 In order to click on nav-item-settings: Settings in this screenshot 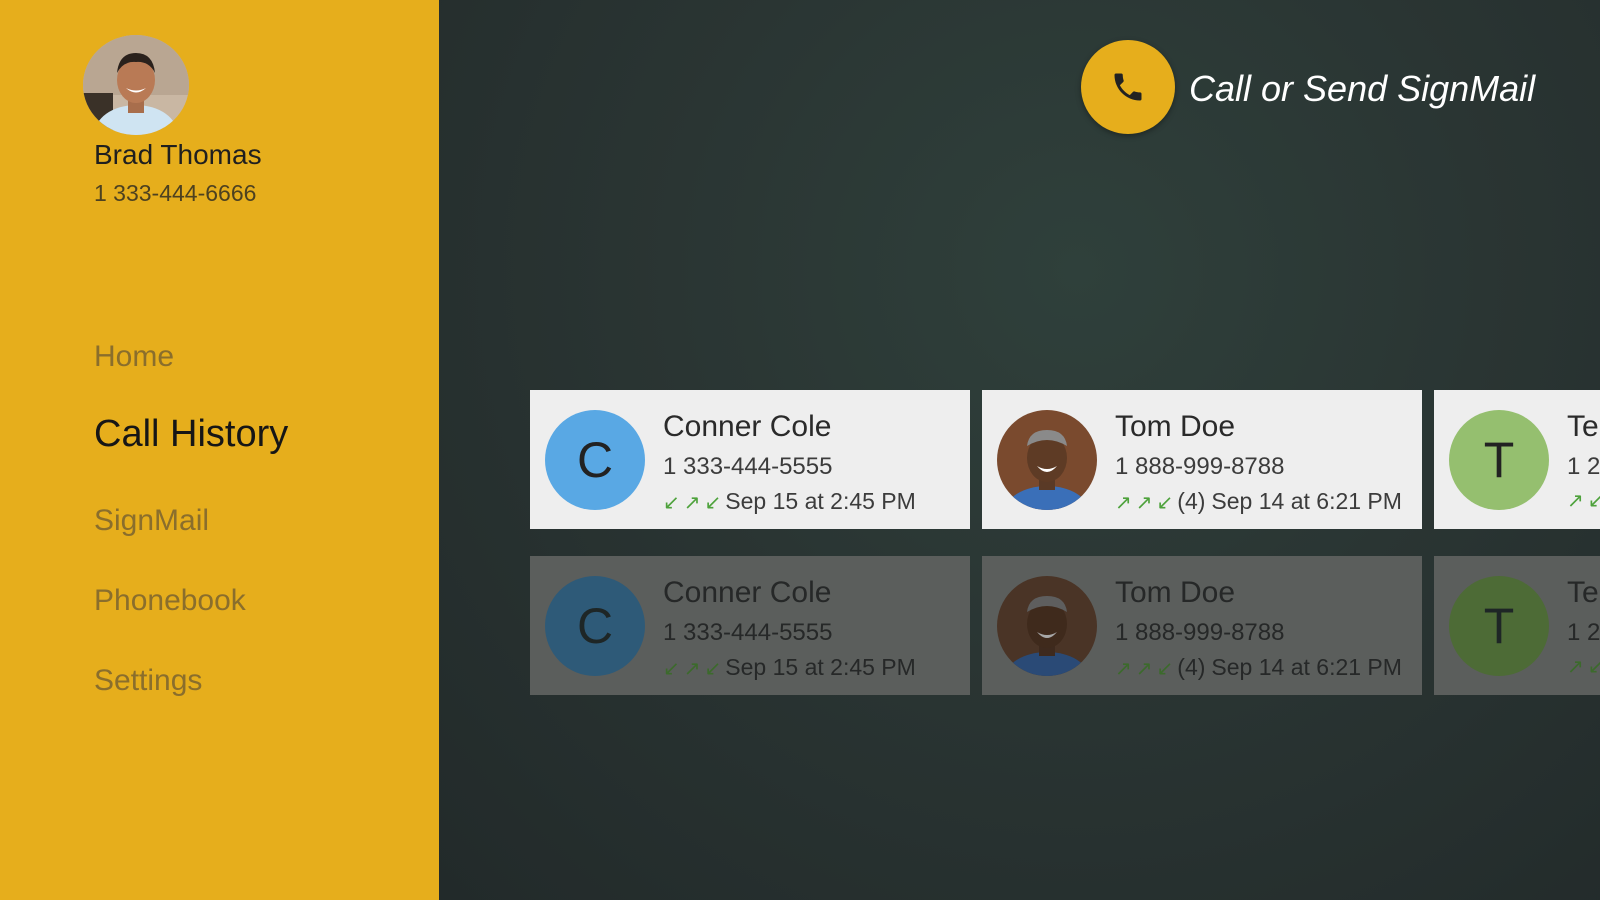, I will do `click(148, 681)`.